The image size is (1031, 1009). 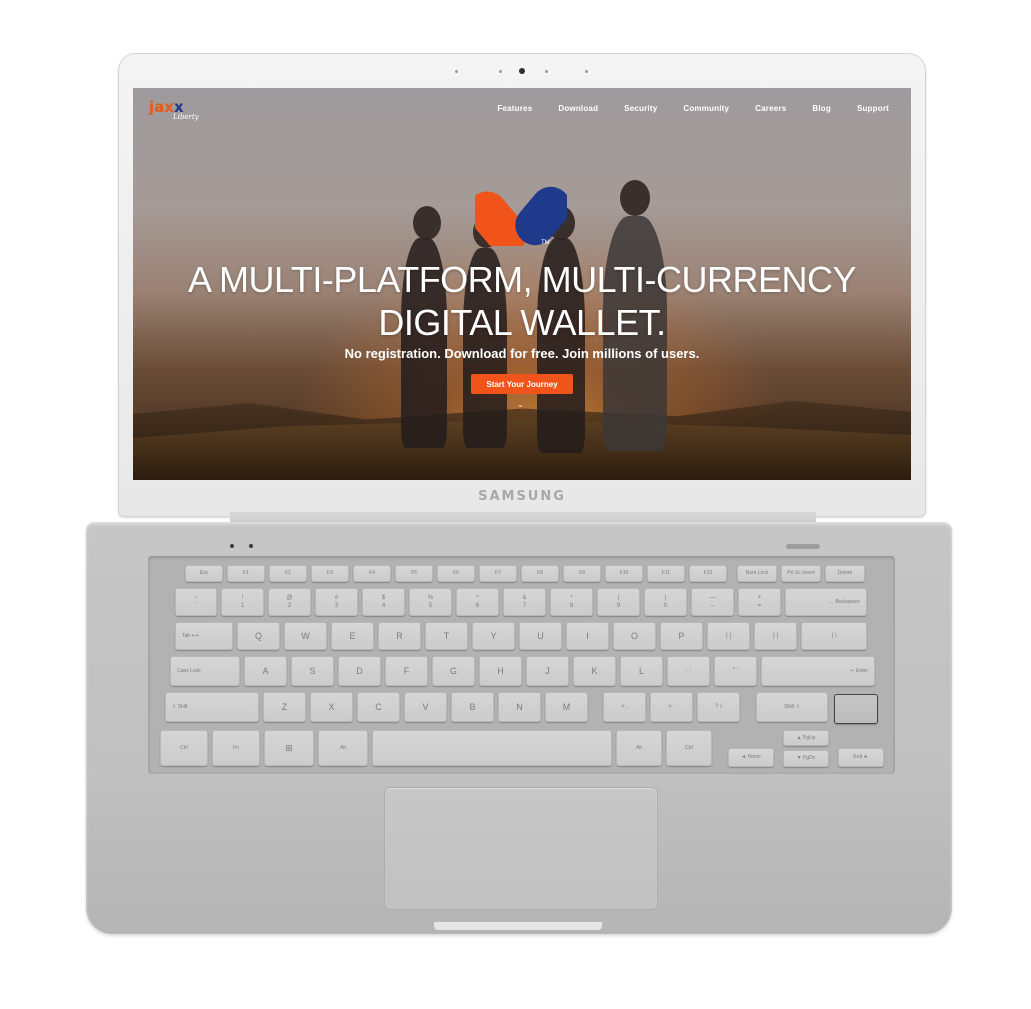 I want to click on key-quote: " ', so click(x=735, y=671).